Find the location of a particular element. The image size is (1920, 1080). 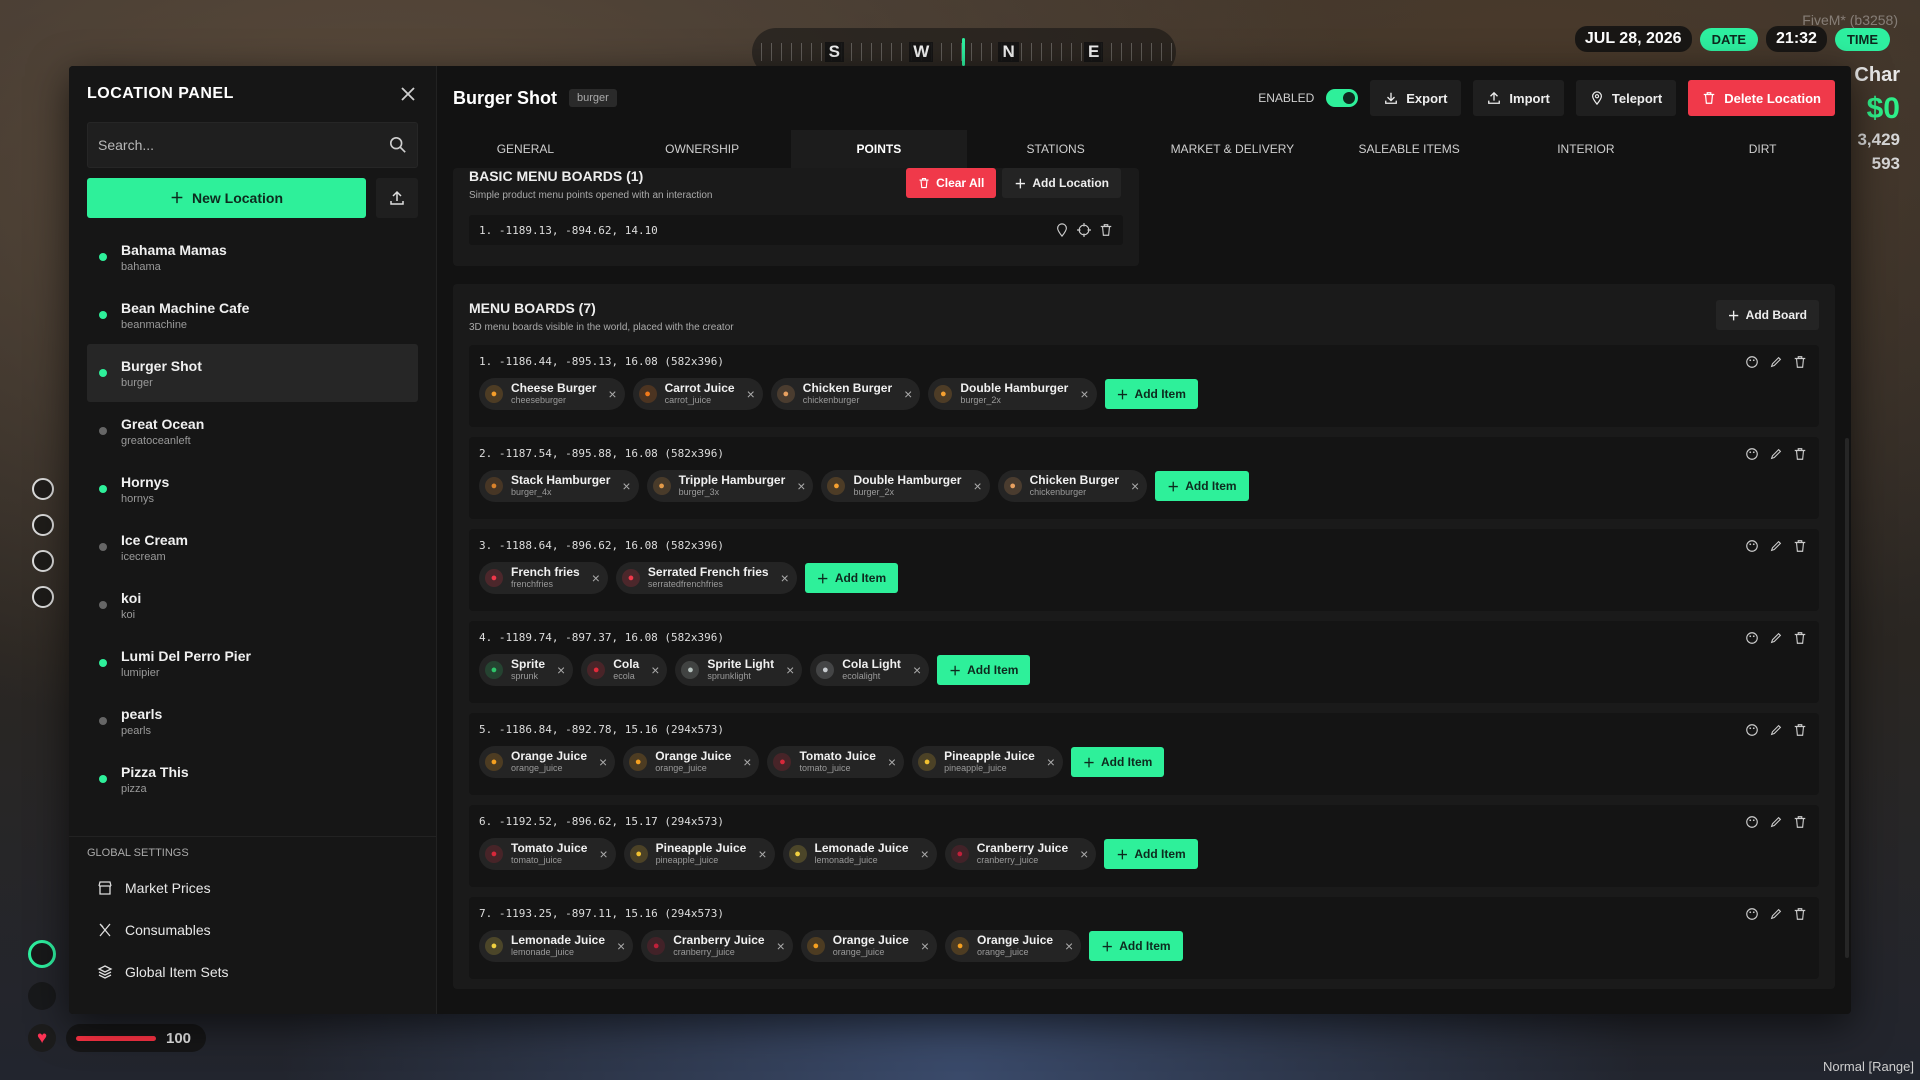

map-pin-icon is located at coordinates (1062, 230).